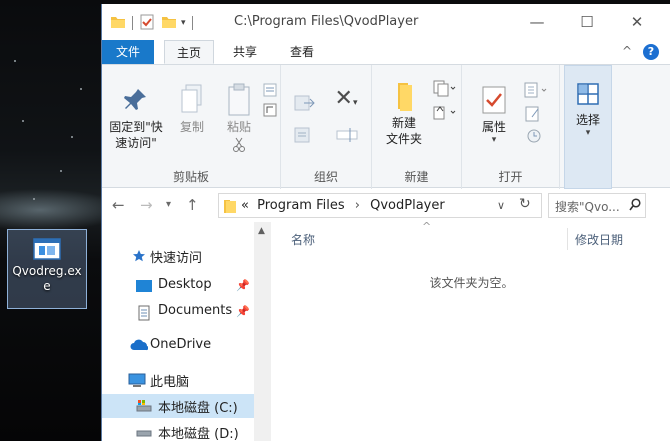 The width and height of the screenshot is (670, 441). I want to click on nav-item-documents: Documents 📌, so click(178, 312).